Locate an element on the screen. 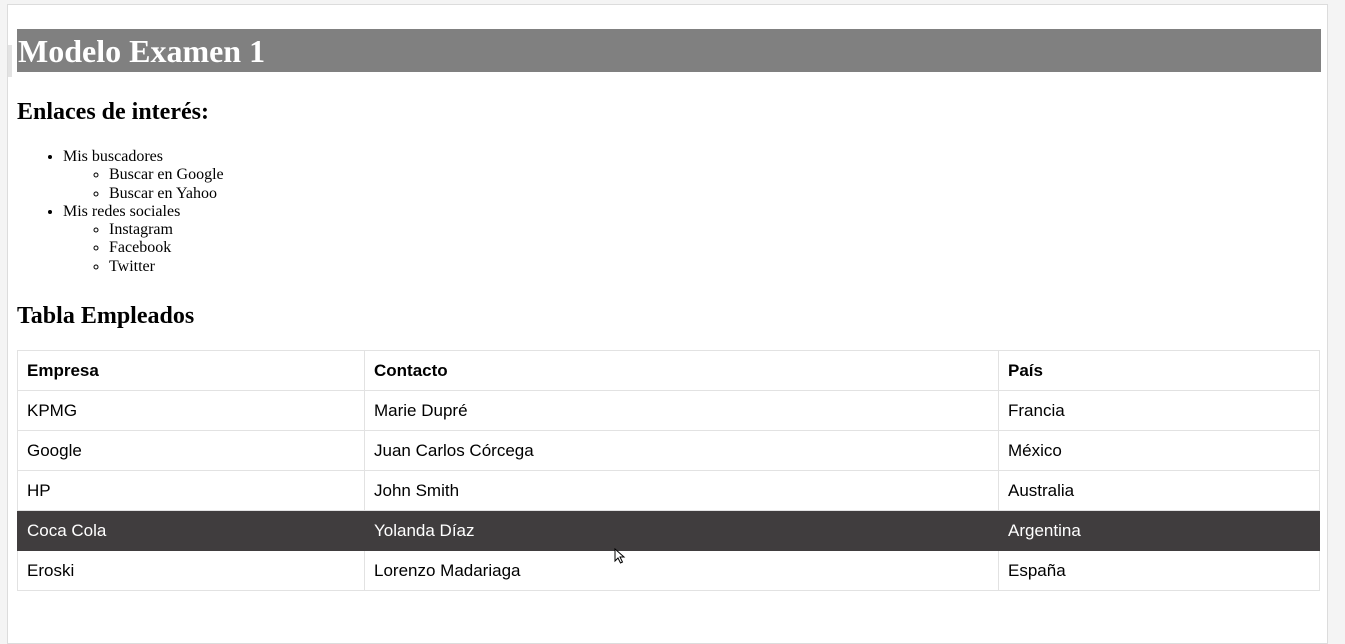 This screenshot has height=644, width=1345. cell-empresa: HP is located at coordinates (191, 491).